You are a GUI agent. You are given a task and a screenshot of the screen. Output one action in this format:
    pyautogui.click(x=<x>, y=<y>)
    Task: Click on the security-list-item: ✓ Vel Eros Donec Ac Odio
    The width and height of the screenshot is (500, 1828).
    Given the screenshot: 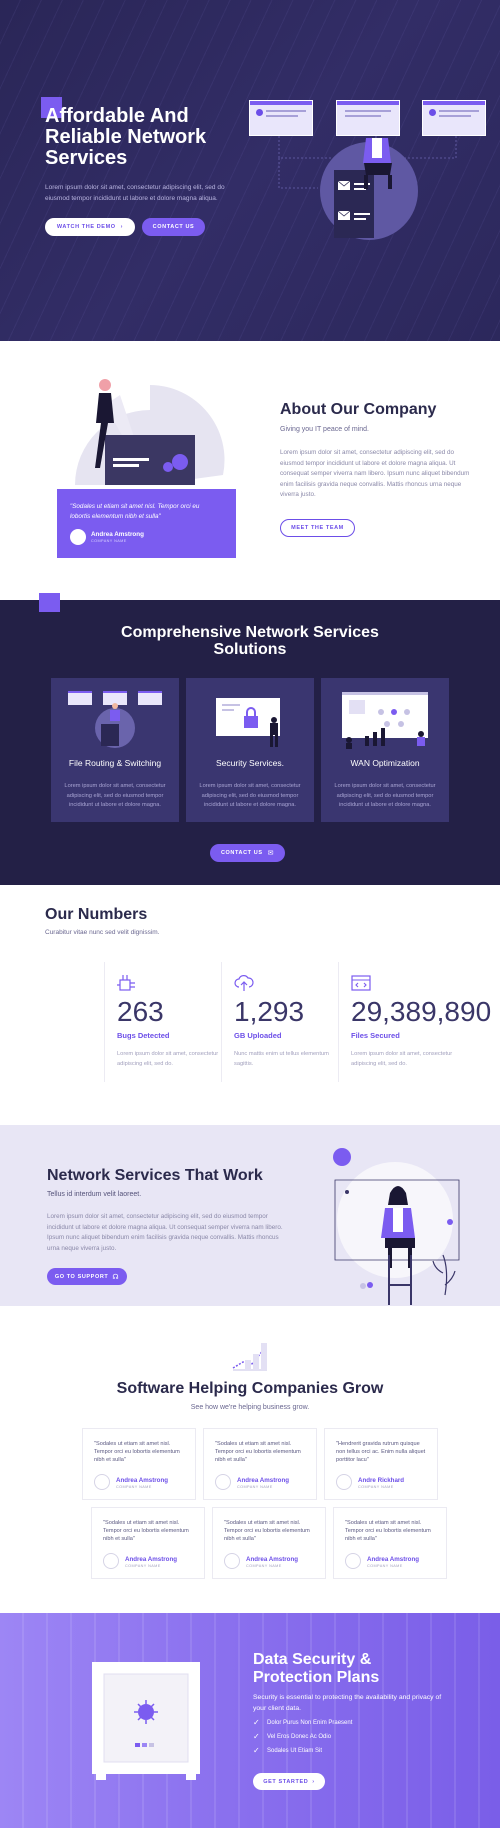 What is the action you would take?
    pyautogui.click(x=292, y=1737)
    